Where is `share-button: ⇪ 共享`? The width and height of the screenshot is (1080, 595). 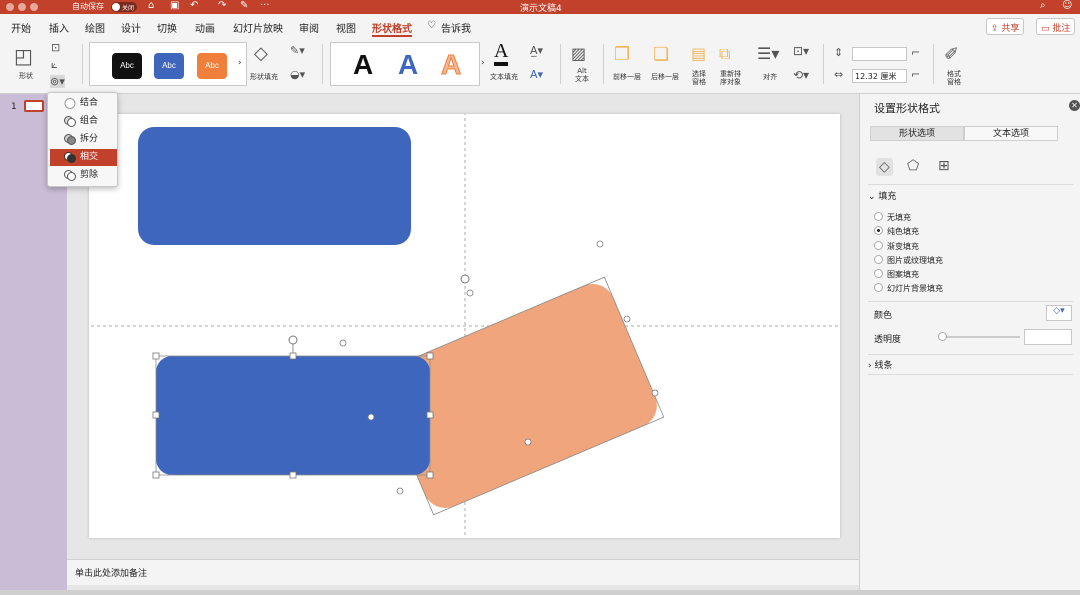 share-button: ⇪ 共享 is located at coordinates (1005, 26).